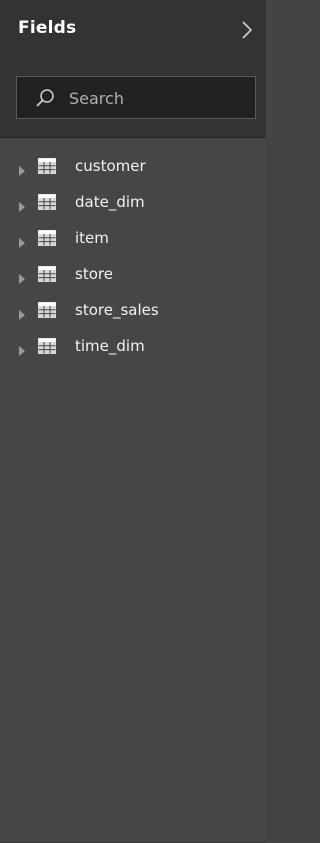 The height and width of the screenshot is (843, 320). Describe the element at coordinates (159, 98) in the screenshot. I see `search-input` at that location.